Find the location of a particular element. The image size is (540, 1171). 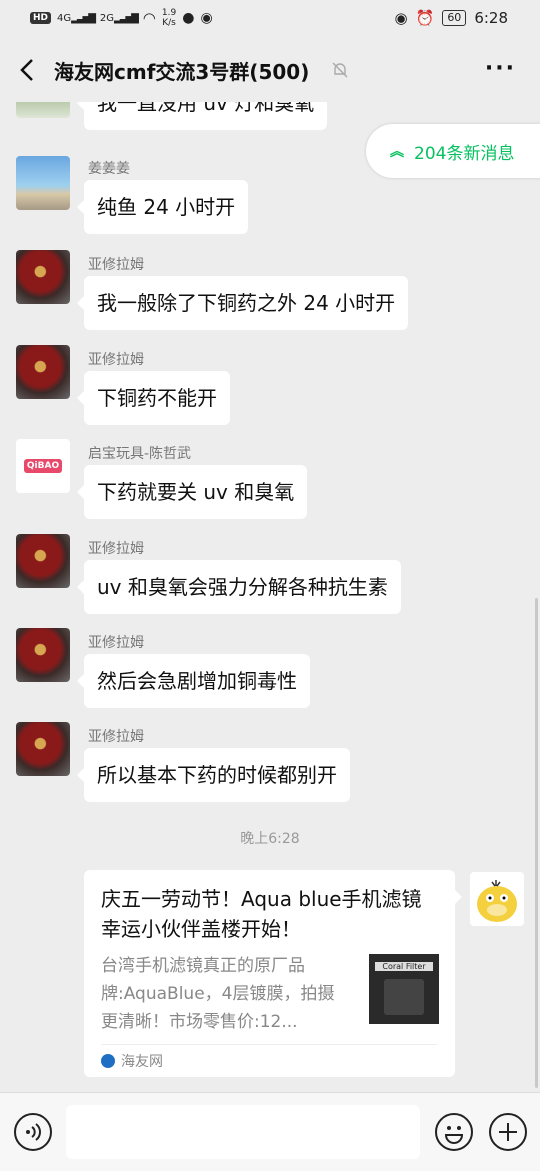

card-source-label: 海友网 is located at coordinates (142, 1062).